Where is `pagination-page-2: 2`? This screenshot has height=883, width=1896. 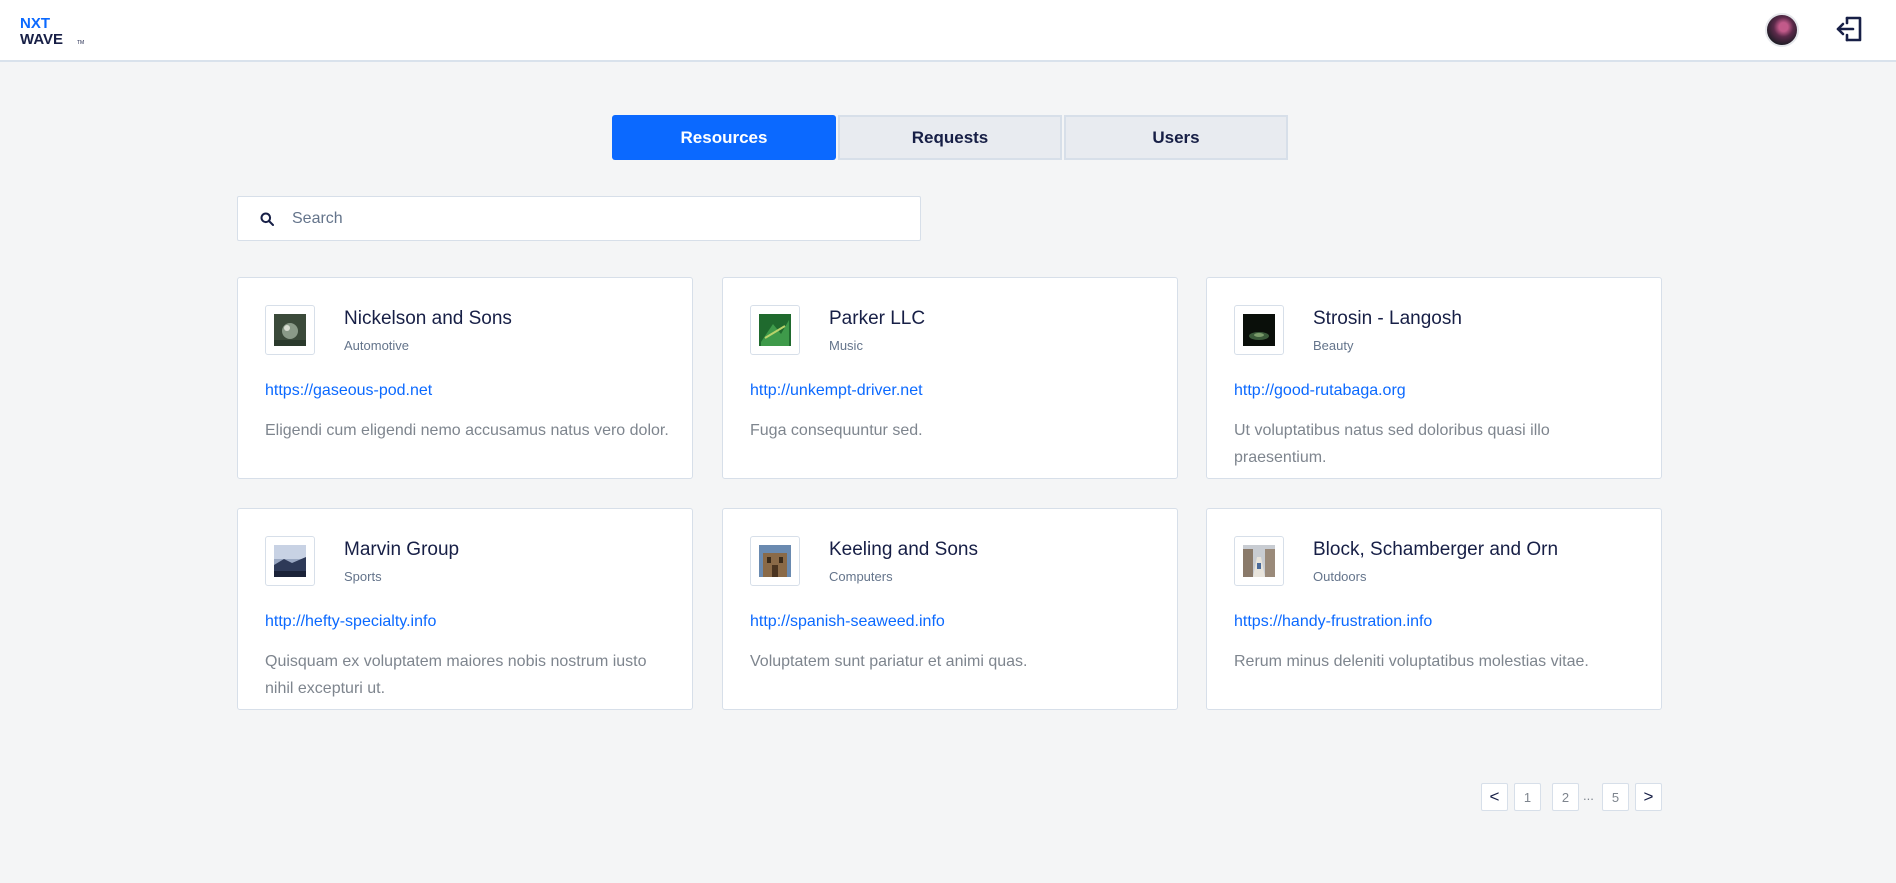 pagination-page-2: 2 is located at coordinates (1565, 797).